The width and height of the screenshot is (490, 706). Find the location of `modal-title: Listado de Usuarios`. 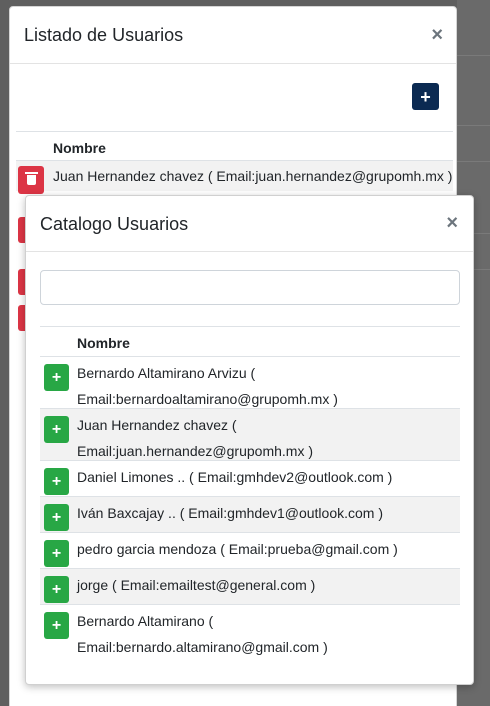

modal-title: Listado de Usuarios is located at coordinates (104, 35).